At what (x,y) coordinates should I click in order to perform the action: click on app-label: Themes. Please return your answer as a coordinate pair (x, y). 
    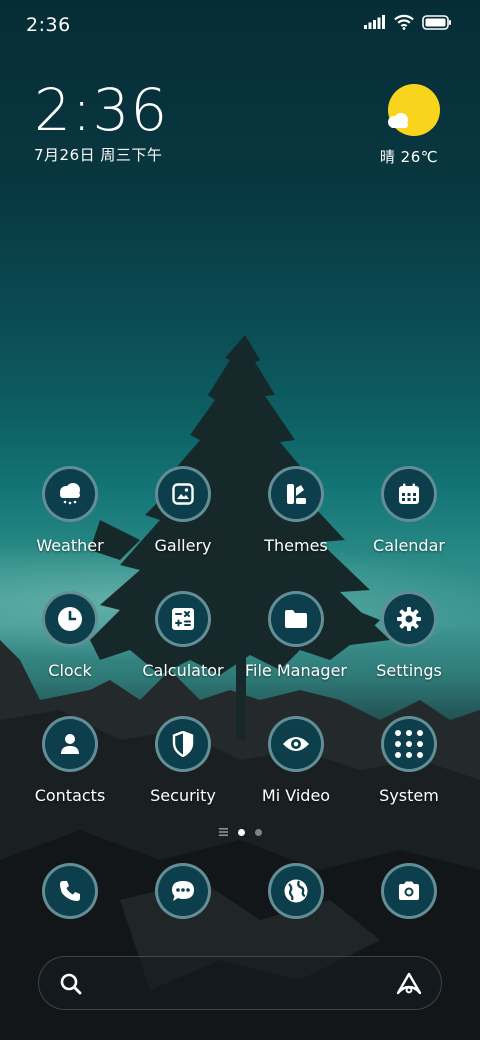
    Looking at the image, I should click on (296, 545).